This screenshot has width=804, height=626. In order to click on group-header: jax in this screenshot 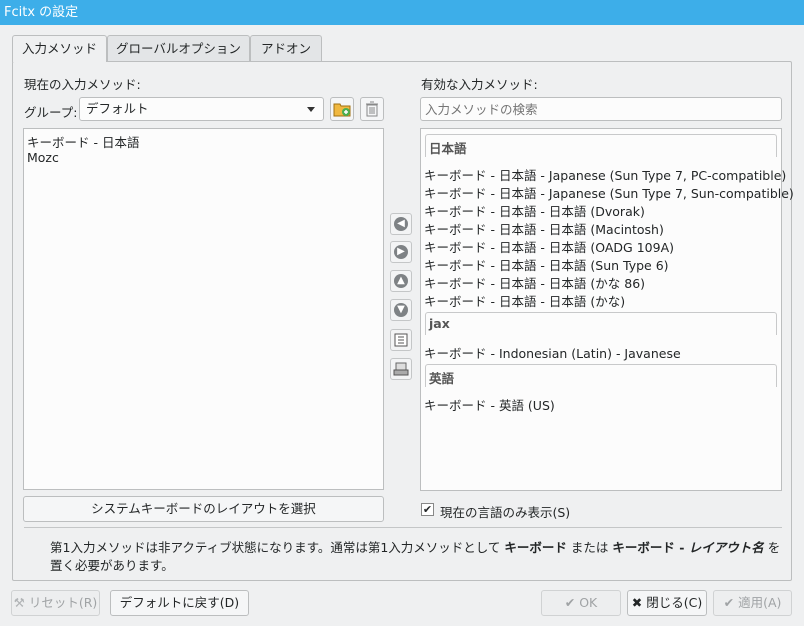, I will do `click(601, 323)`.